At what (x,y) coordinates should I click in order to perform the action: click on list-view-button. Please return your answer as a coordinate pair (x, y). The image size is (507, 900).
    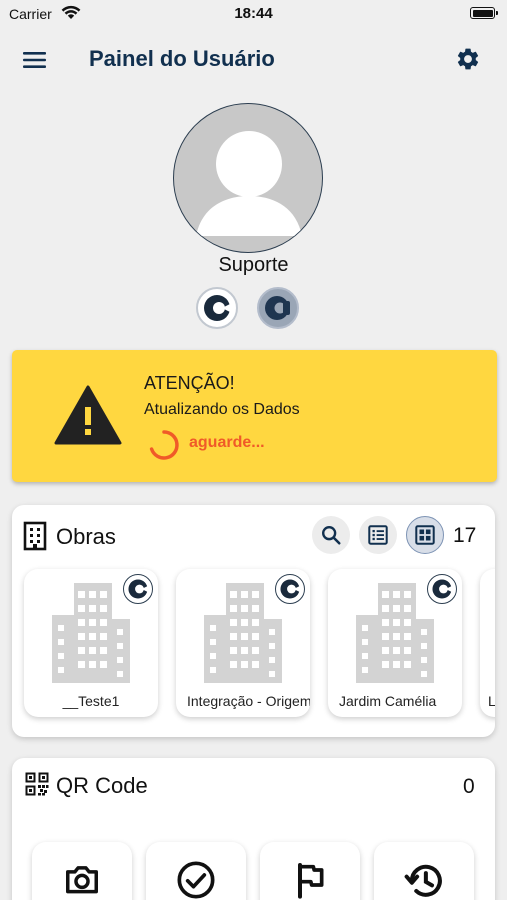
    Looking at the image, I should click on (378, 535).